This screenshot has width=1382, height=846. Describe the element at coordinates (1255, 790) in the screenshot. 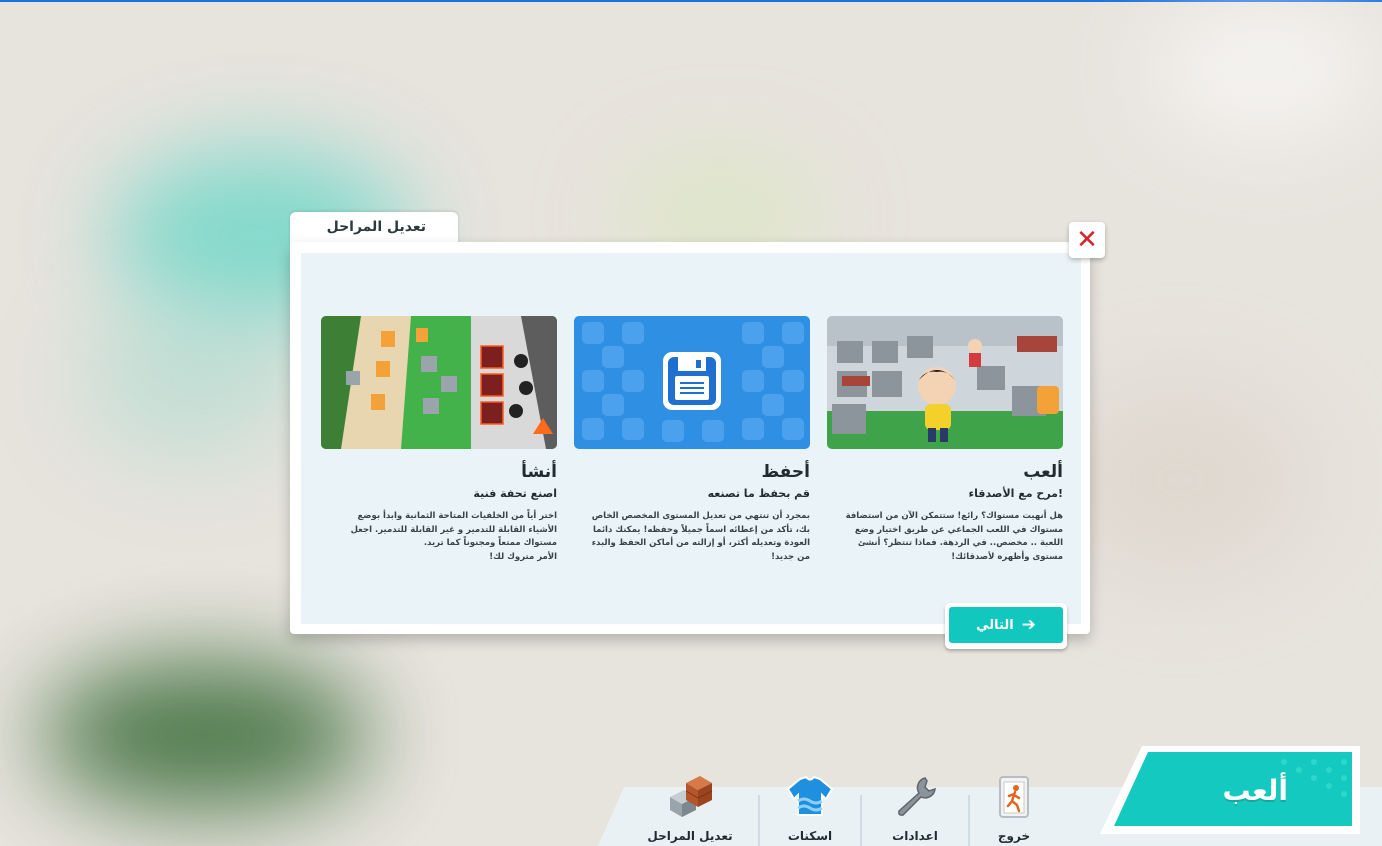

I see `play-button-label: ألعب` at that location.